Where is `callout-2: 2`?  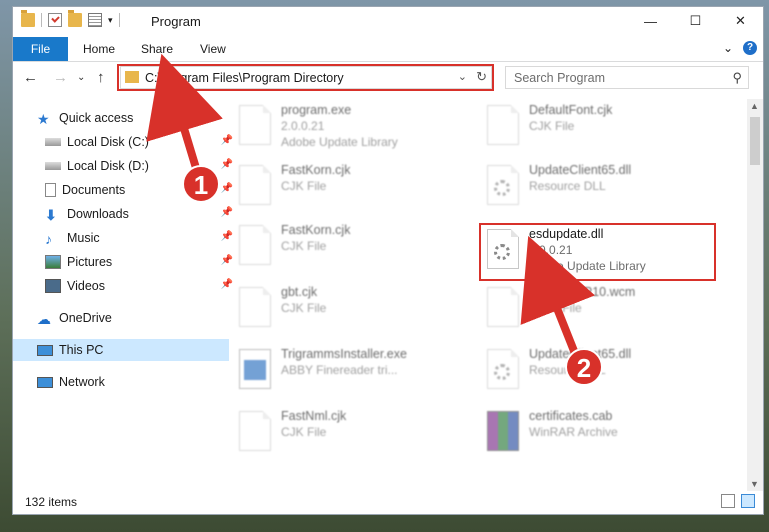 callout-2: 2 is located at coordinates (584, 367).